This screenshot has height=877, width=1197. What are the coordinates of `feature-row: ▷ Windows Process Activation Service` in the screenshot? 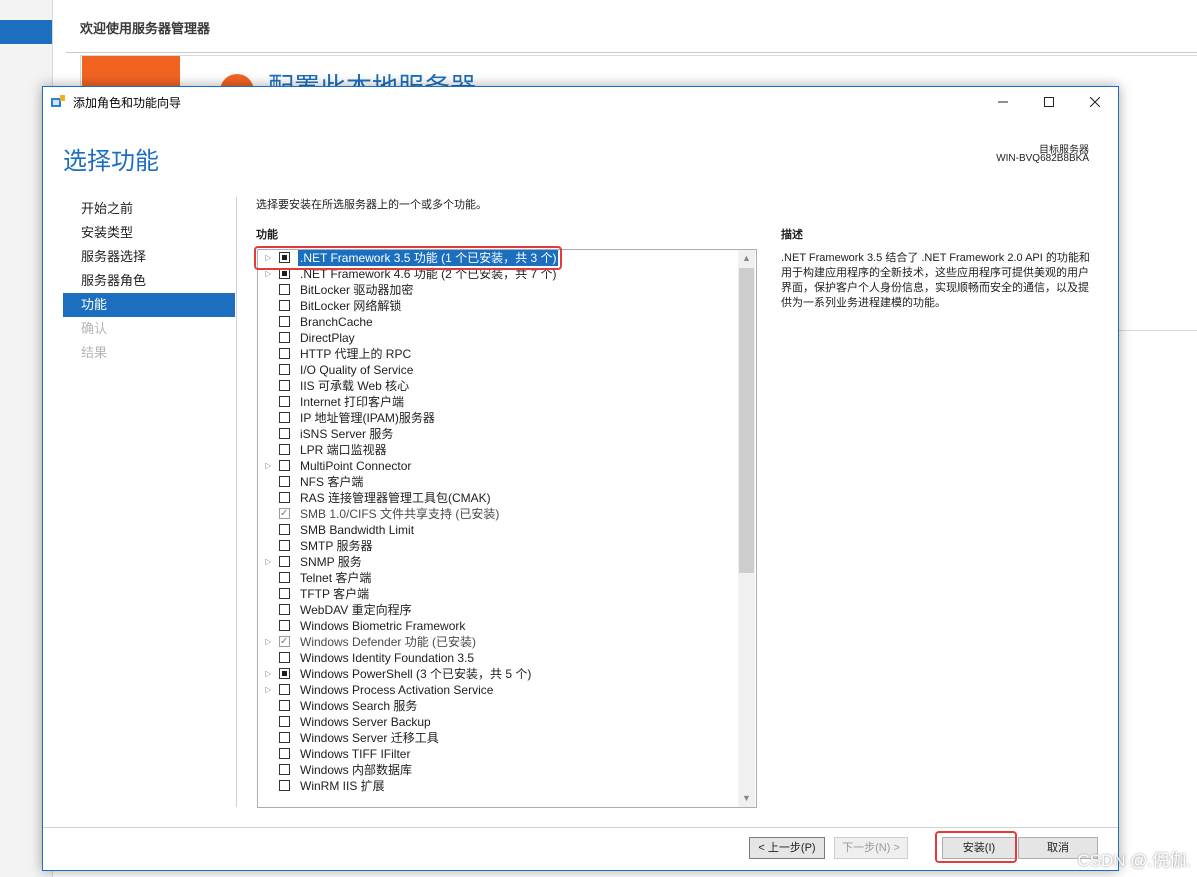 It's located at (497, 690).